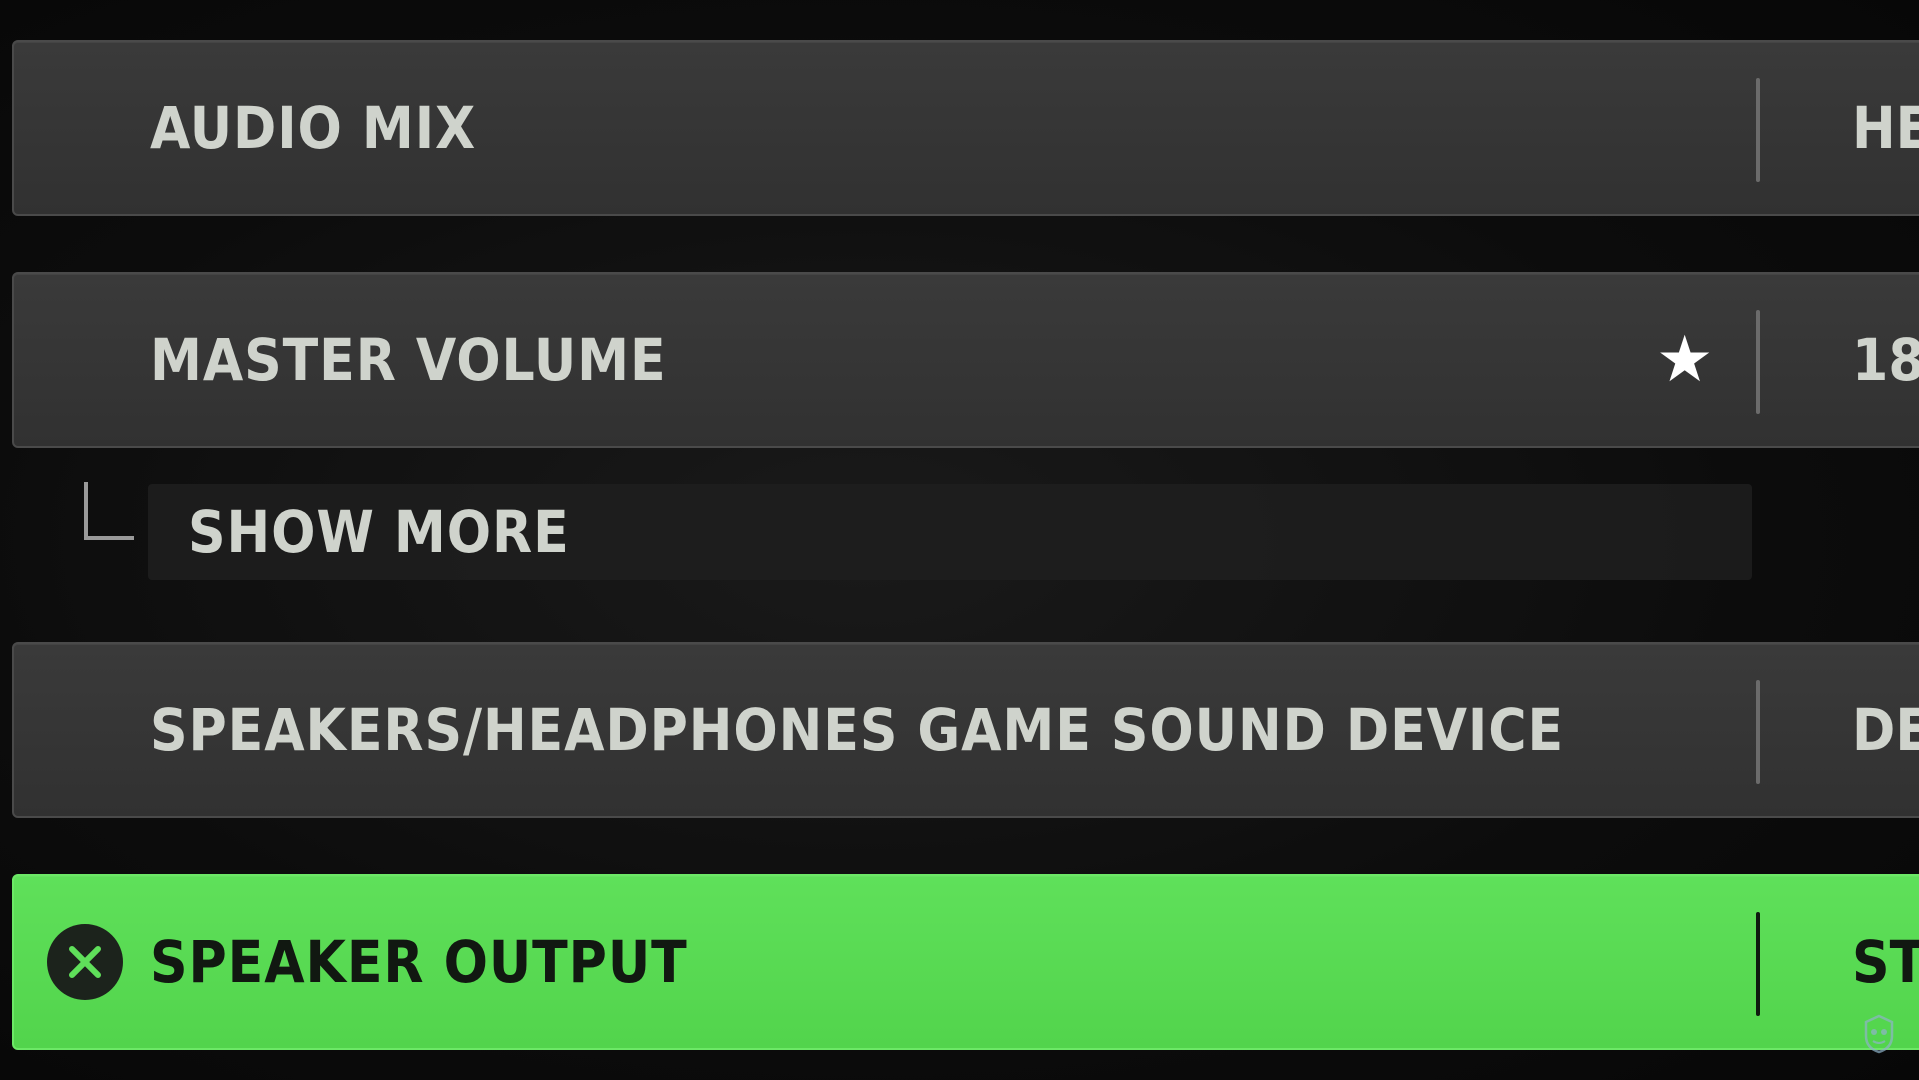 The height and width of the screenshot is (1080, 1919). I want to click on close-circle-icon, so click(85, 962).